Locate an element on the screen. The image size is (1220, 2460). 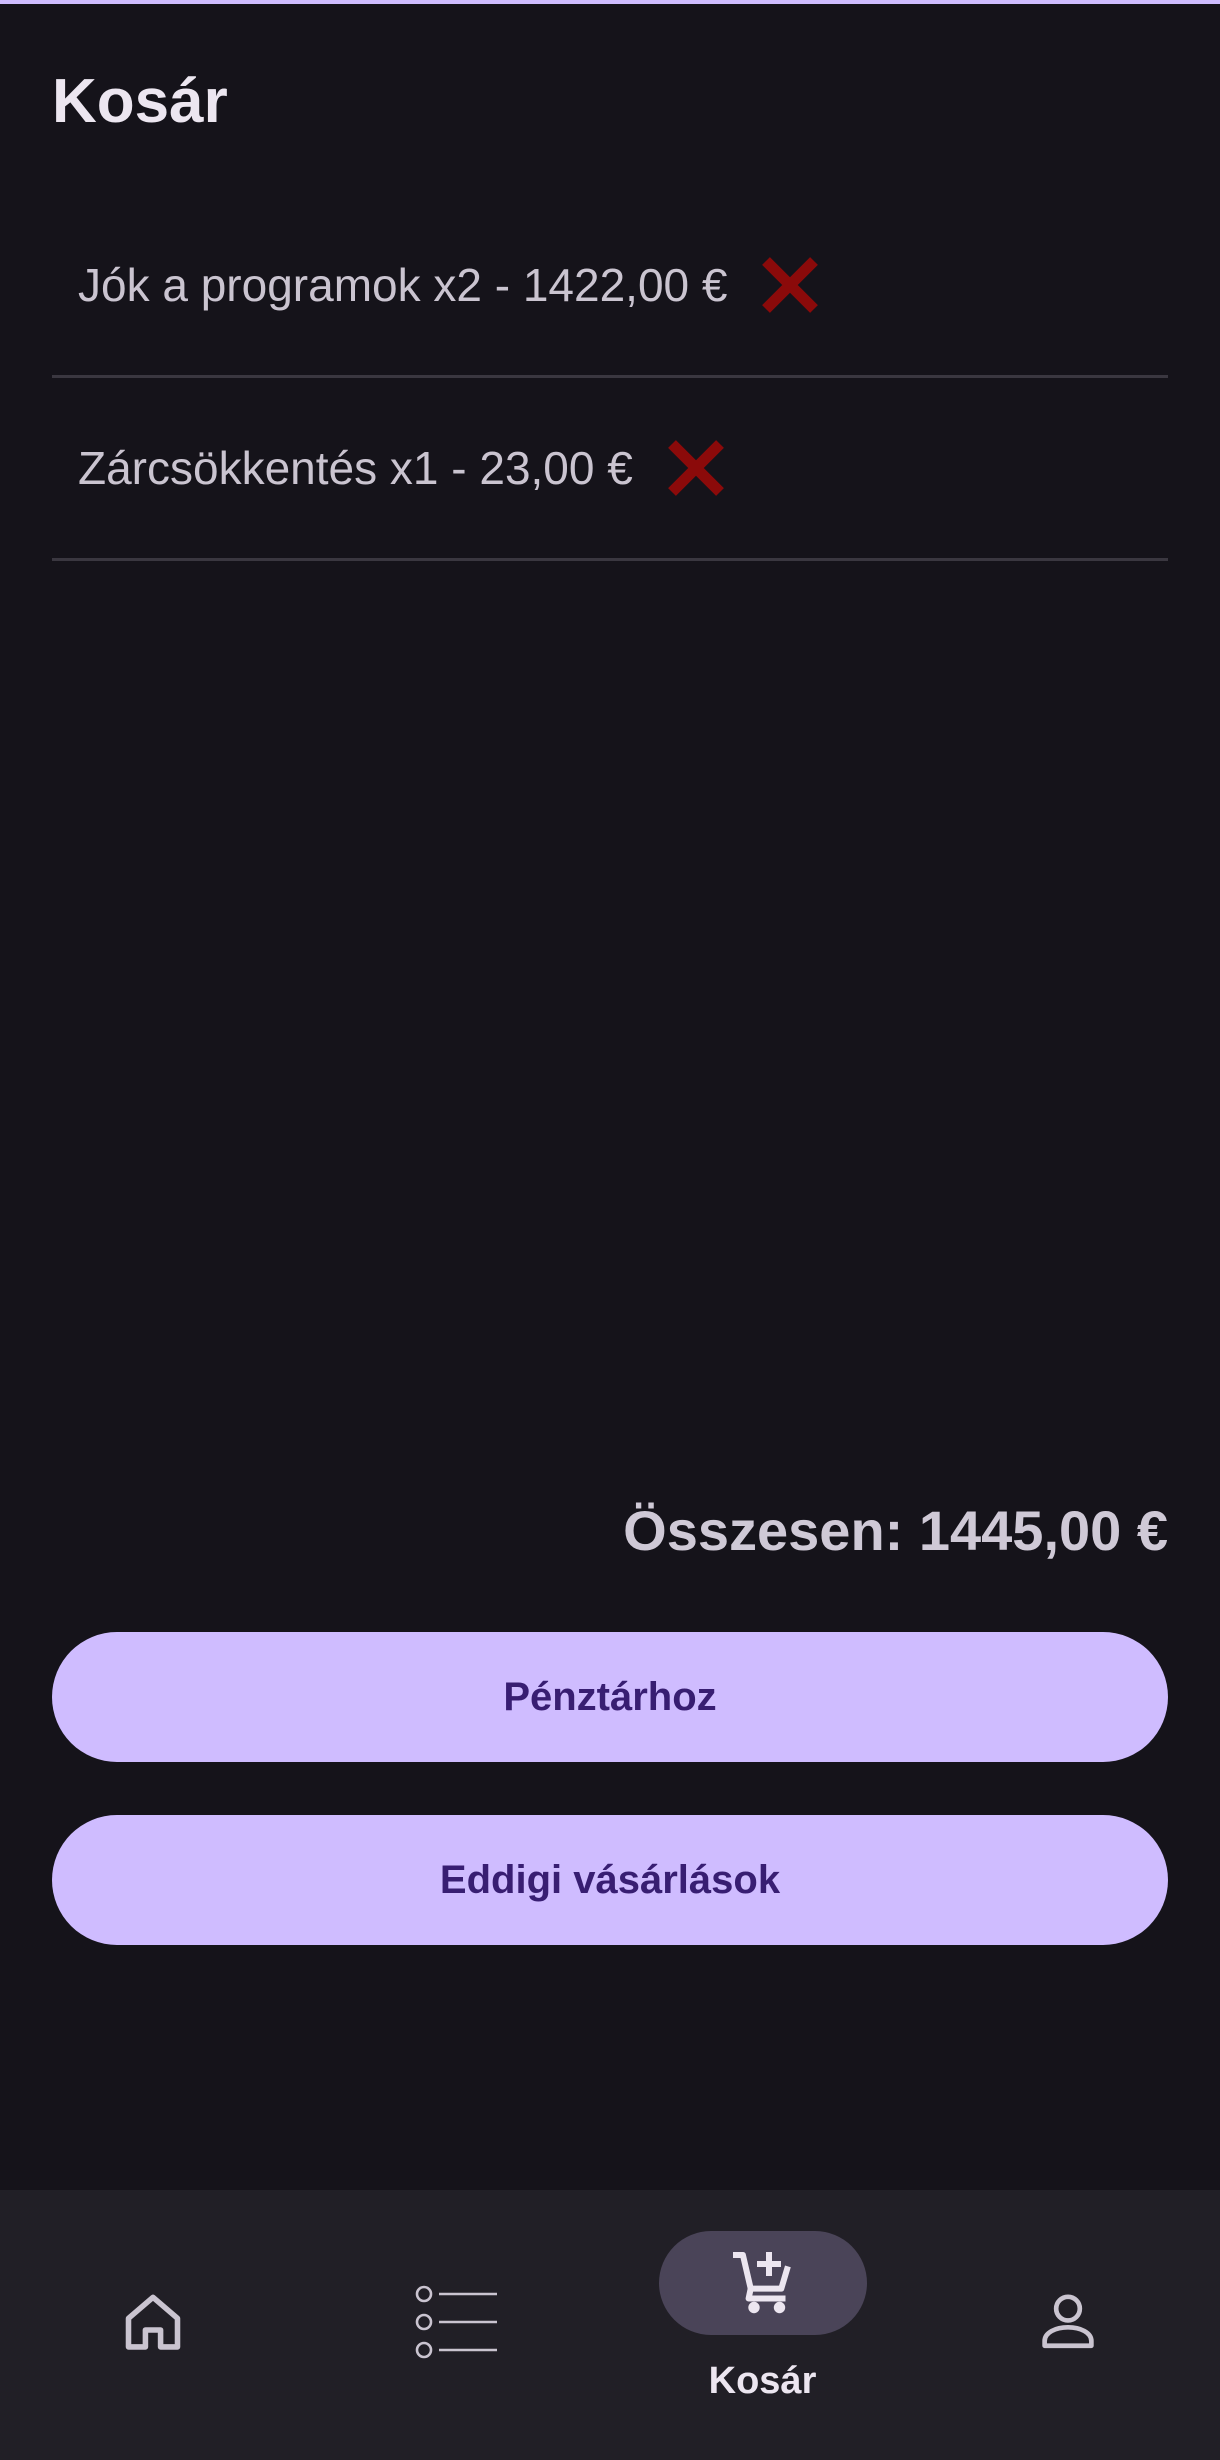
nav-item-label: Kosár is located at coordinates (762, 2381).